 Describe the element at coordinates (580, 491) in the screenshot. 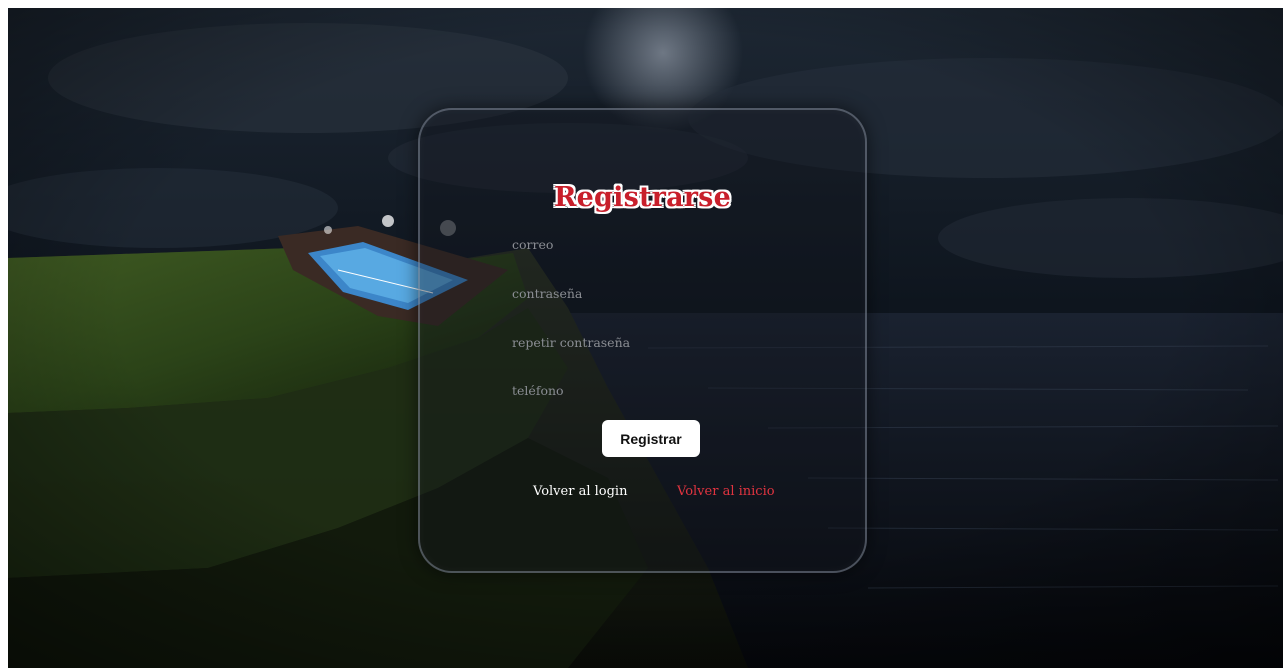

I see `back-to-login-link: Volver al login` at that location.